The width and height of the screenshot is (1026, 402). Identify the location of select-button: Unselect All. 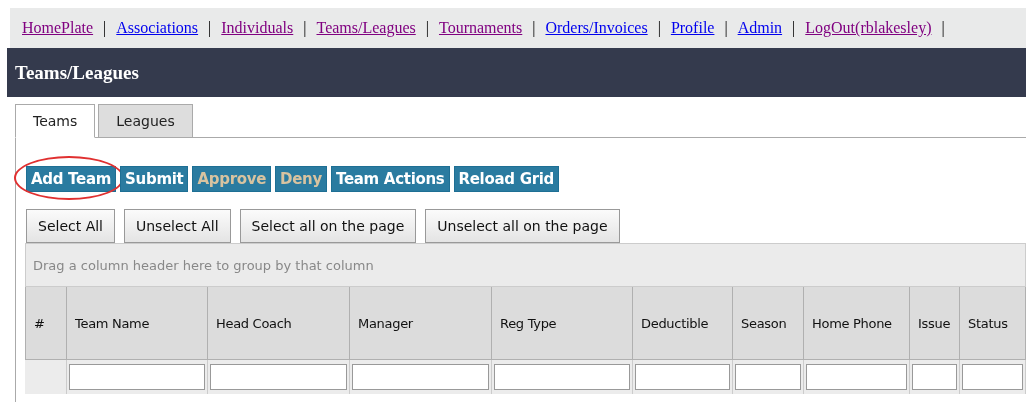
(177, 226).